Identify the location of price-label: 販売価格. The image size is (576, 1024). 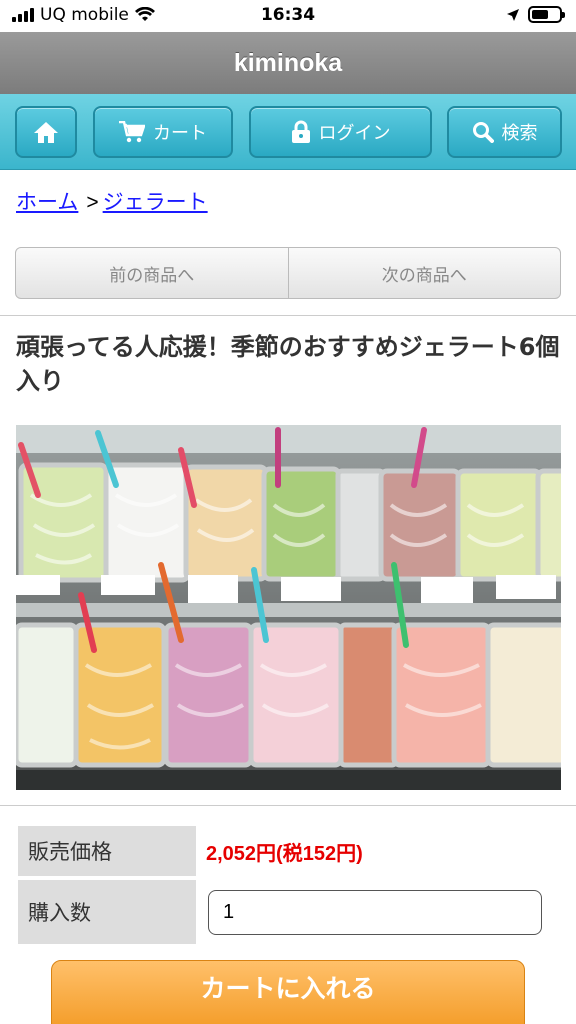
(107, 851).